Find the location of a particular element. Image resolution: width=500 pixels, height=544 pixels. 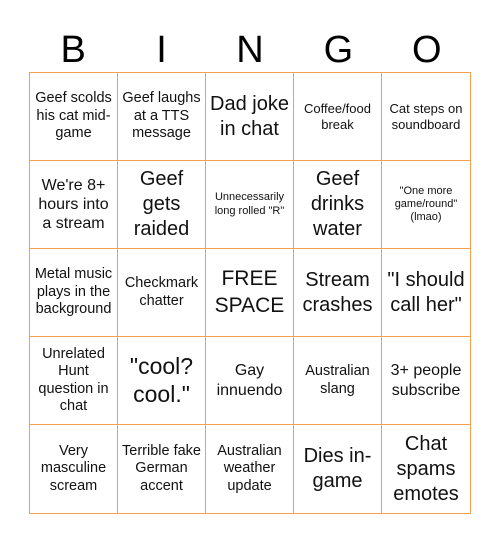

bingo-cell: "cool? cool." is located at coordinates (162, 381).